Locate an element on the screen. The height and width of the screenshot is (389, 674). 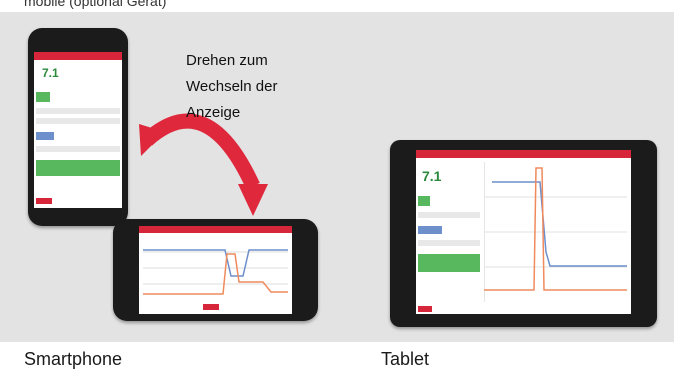
smartphone-landscape is located at coordinates (215, 270).